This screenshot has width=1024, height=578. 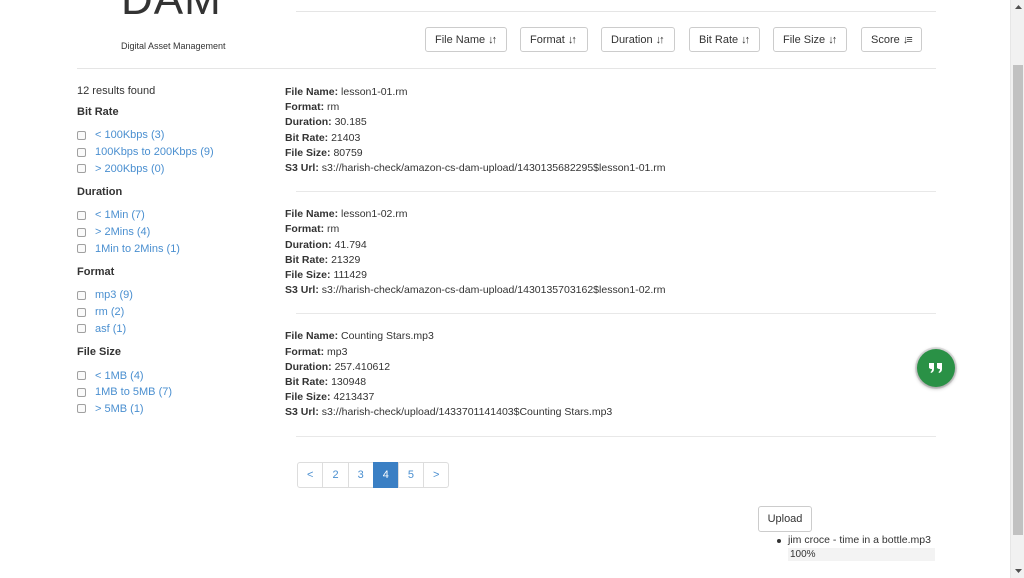 I want to click on result-field-file-size: File Size: 80759, so click(x=610, y=153).